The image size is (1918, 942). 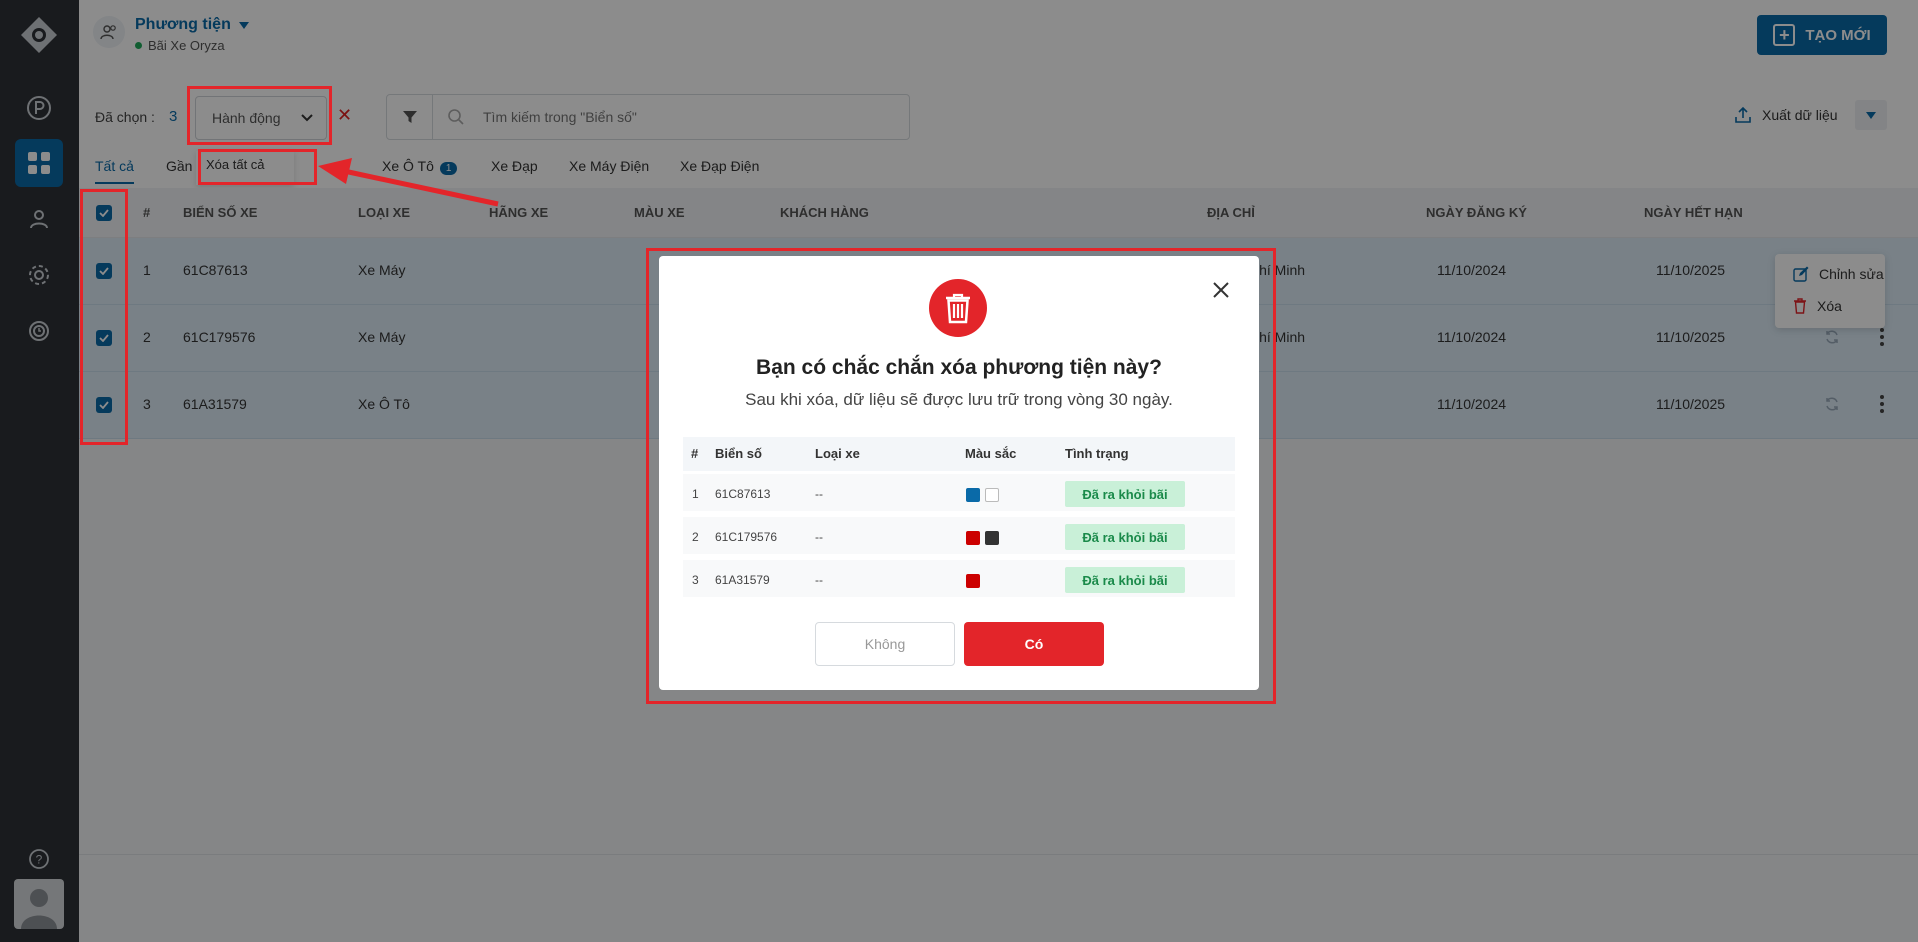 What do you see at coordinates (837, 453) in the screenshot?
I see `column-header: Loại xe` at bounding box center [837, 453].